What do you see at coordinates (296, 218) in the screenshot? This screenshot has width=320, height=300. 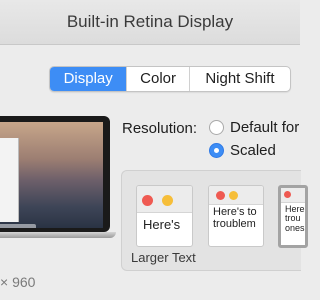 I see `sample-text: Here's trou ones` at bounding box center [296, 218].